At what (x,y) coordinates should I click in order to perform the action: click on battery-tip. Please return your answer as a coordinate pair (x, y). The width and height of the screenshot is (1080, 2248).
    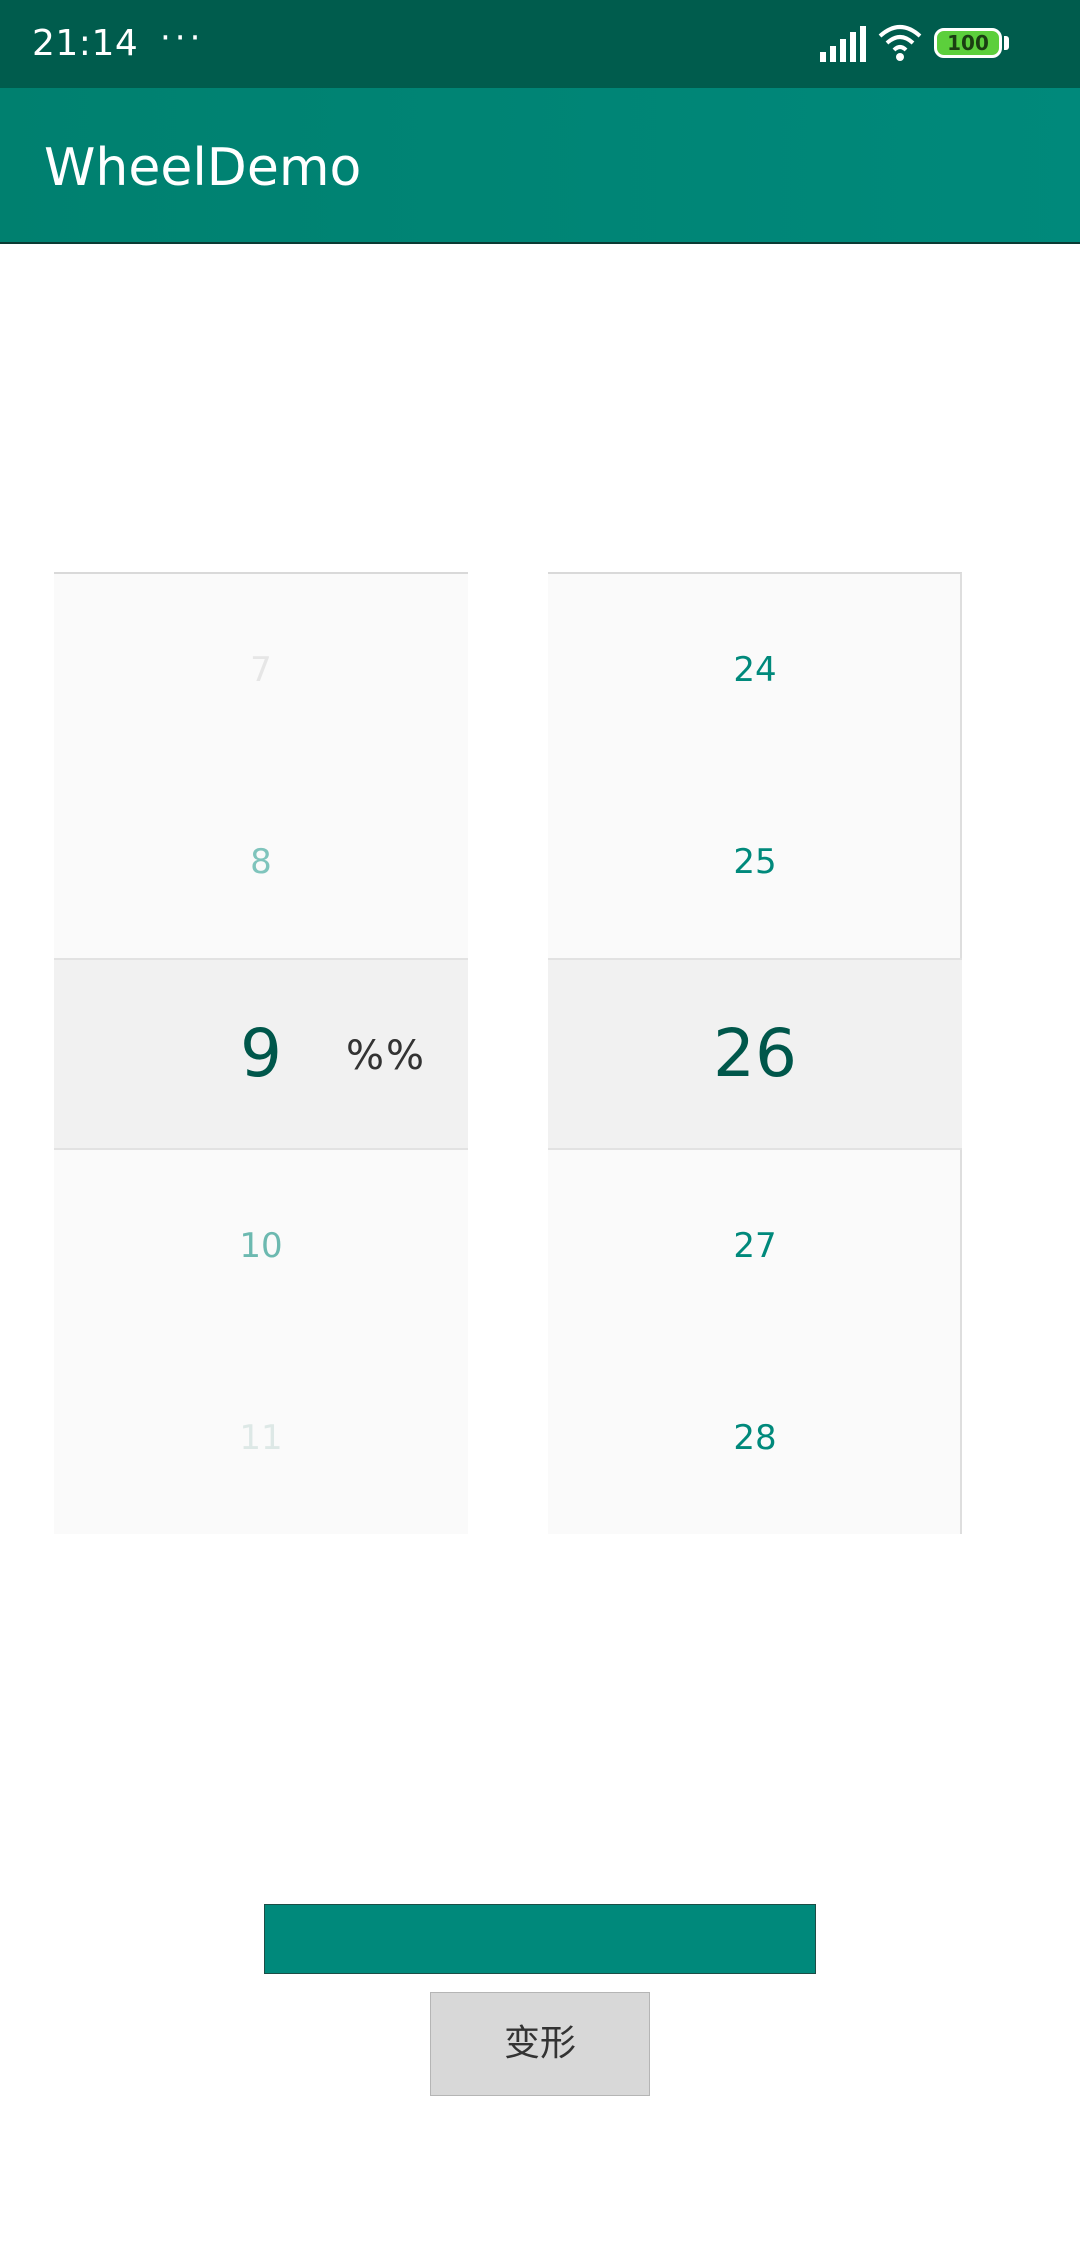
    Looking at the image, I should click on (1006, 43).